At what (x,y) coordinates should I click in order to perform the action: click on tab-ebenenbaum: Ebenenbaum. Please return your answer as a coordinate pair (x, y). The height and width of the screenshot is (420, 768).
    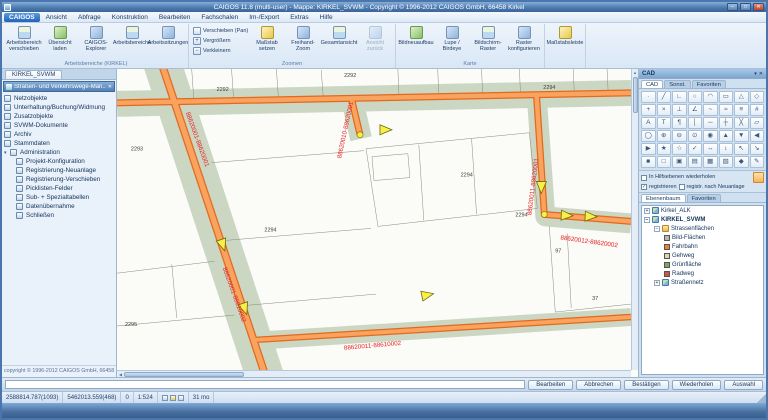
    Looking at the image, I should click on (663, 198).